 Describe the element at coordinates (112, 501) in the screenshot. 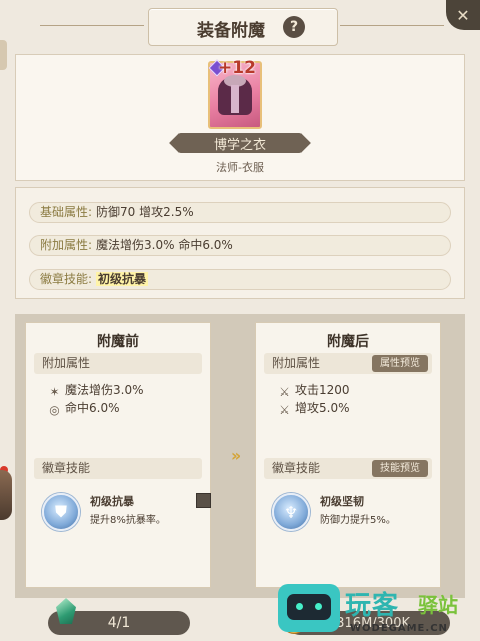

I see `before-skill-name: 初级抗暴` at that location.